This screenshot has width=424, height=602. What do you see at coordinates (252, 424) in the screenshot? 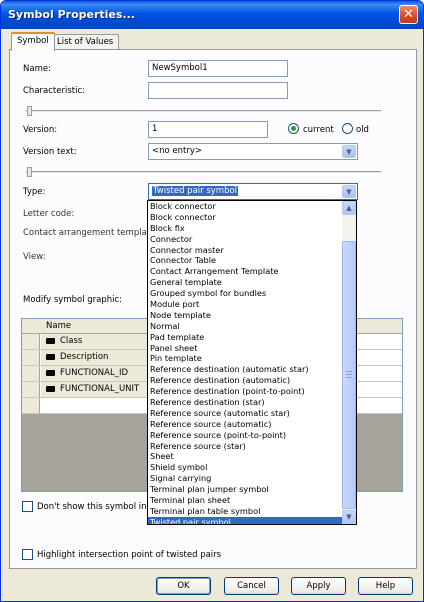
I see `dropdown-item: Reference source (automatic)` at bounding box center [252, 424].